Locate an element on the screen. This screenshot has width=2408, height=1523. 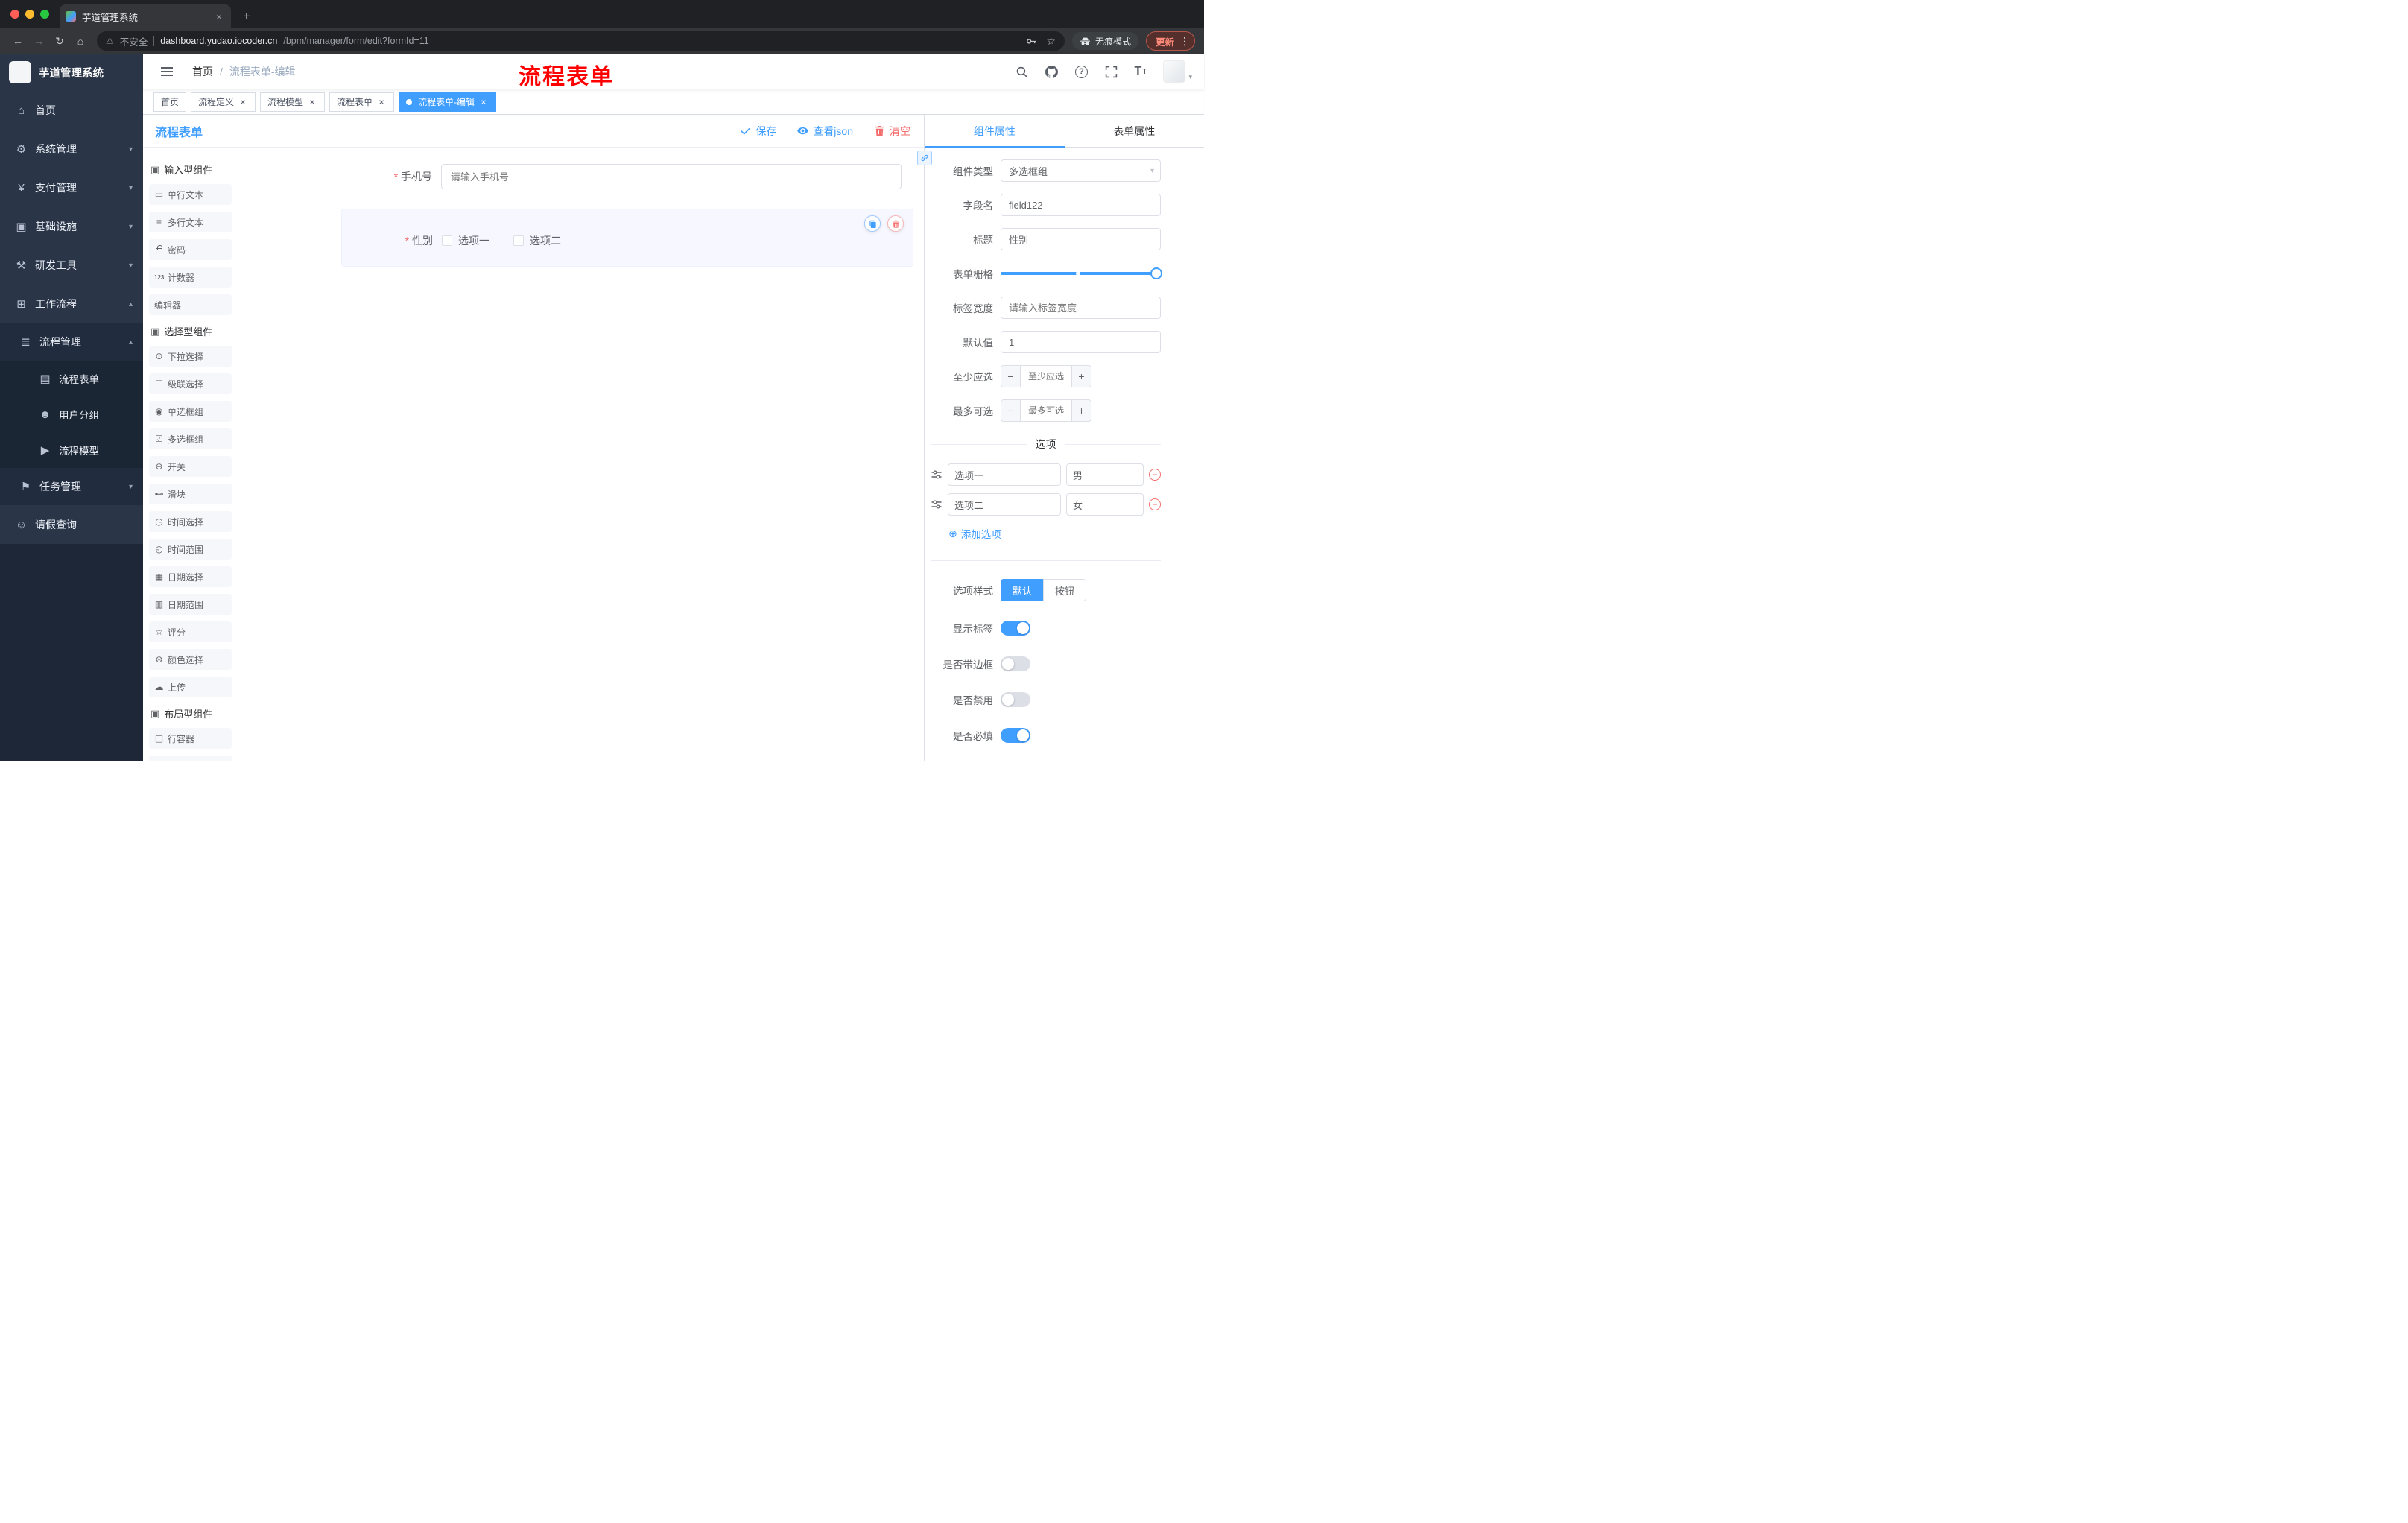
title-input is located at coordinates (1081, 239).